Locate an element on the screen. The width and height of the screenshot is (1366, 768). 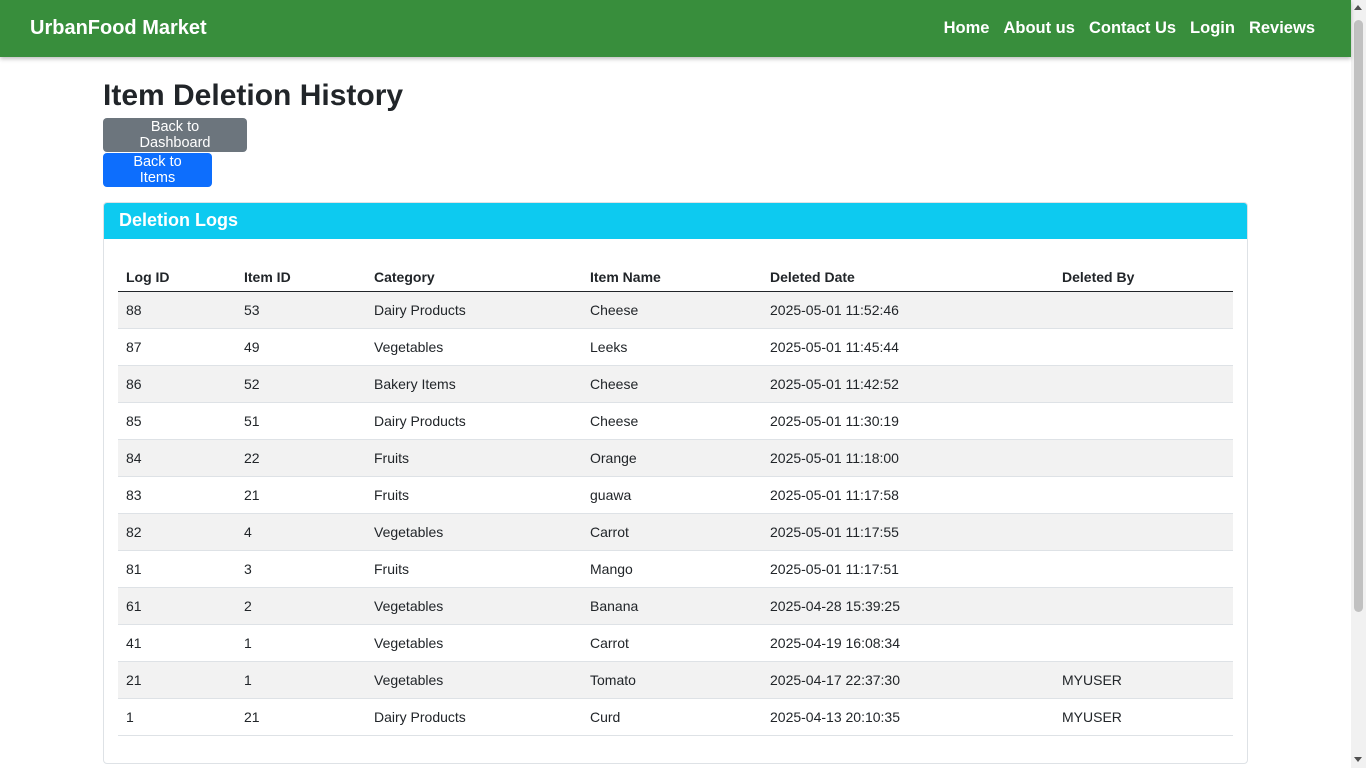
card-header: Deletion Logs is located at coordinates (675, 221).